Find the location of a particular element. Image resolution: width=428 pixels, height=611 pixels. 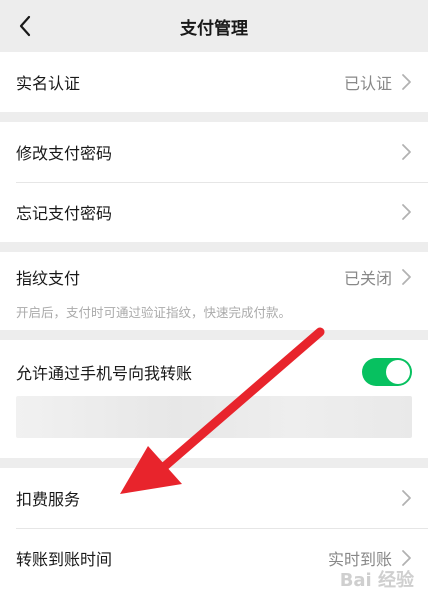

toggle-knob is located at coordinates (398, 372).